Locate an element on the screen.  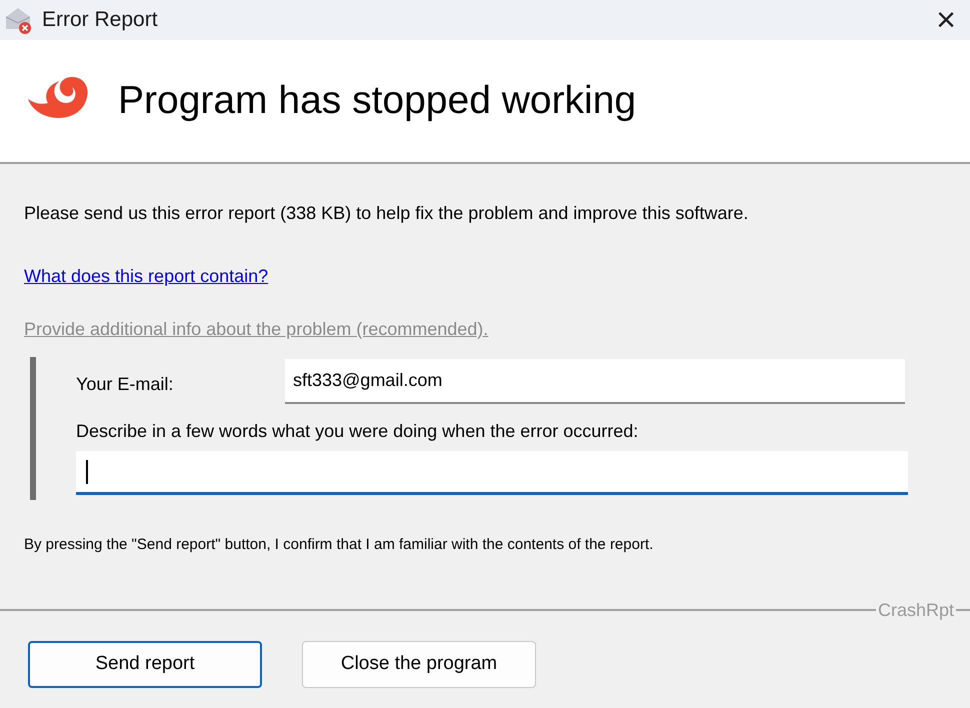
dialog-button: Close the program is located at coordinates (419, 664).